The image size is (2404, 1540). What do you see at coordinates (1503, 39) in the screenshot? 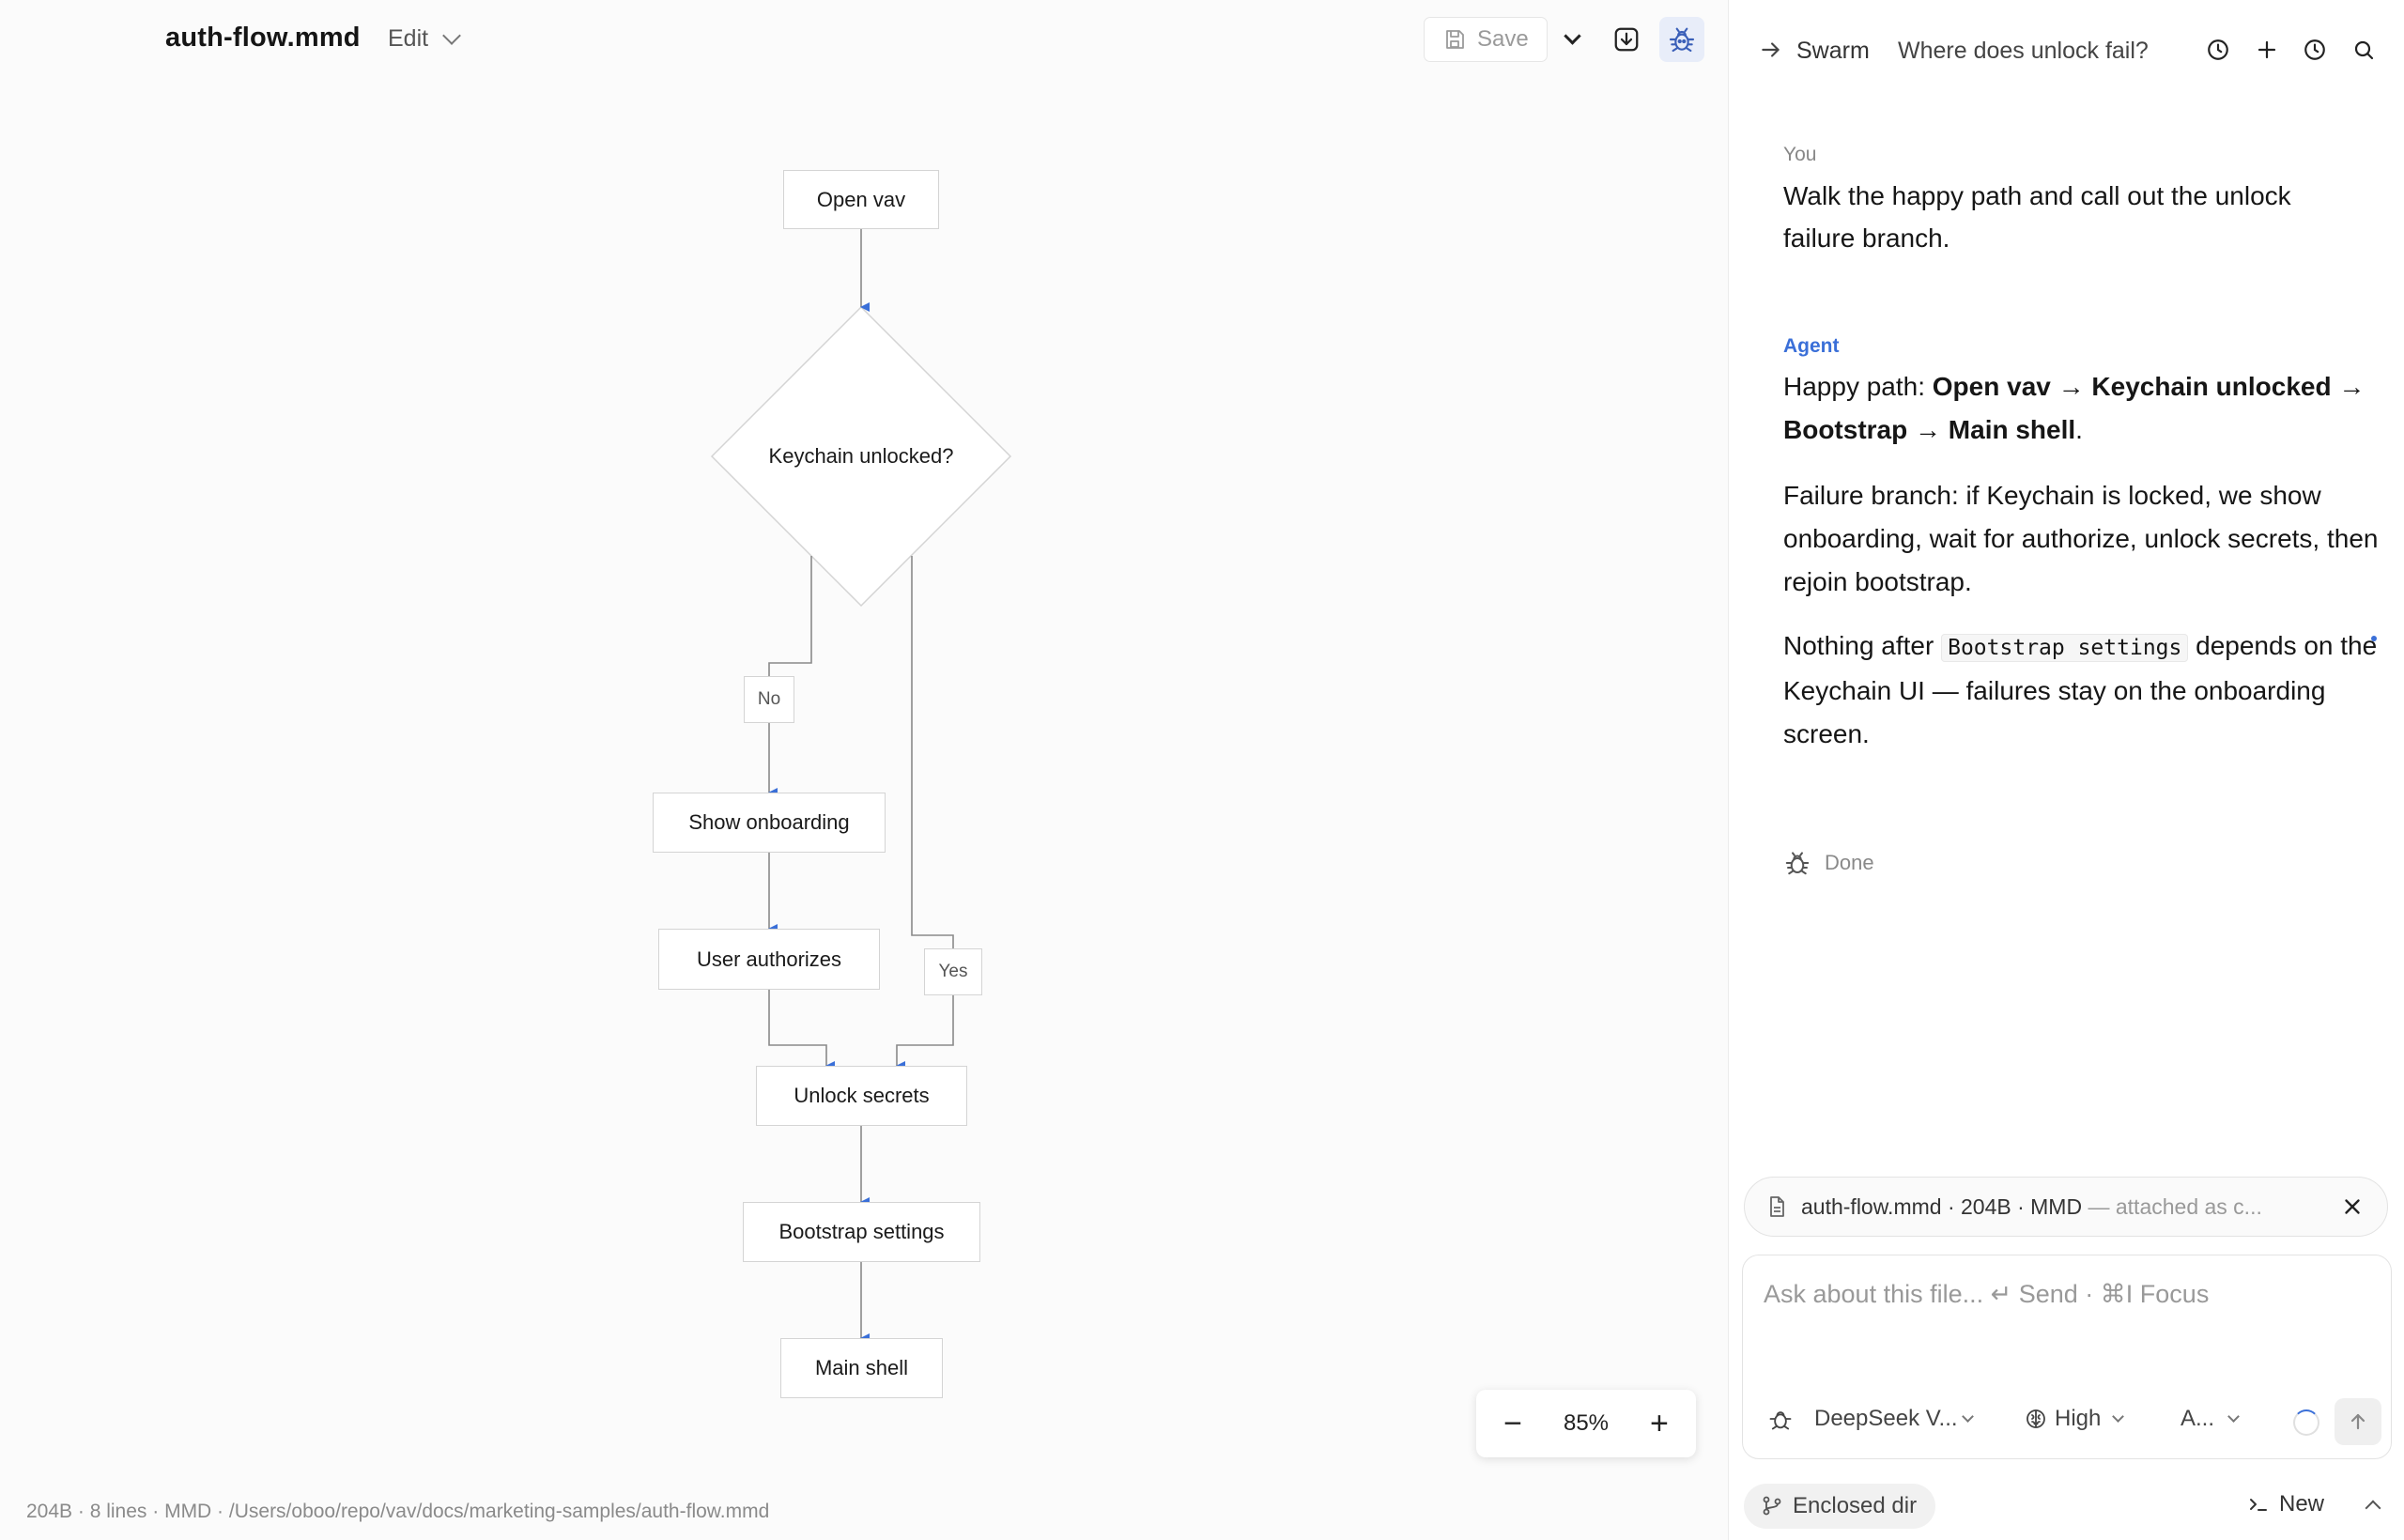
I see `save-label: Save` at bounding box center [1503, 39].